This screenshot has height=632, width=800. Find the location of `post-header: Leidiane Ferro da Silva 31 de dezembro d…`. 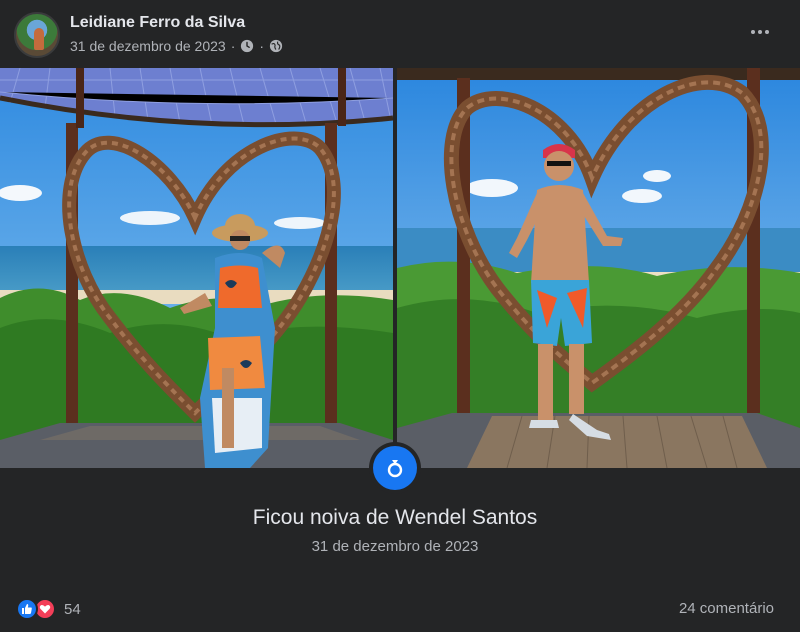

post-header: Leidiane Ferro da Silva 31 de dezembro d… is located at coordinates (400, 34).